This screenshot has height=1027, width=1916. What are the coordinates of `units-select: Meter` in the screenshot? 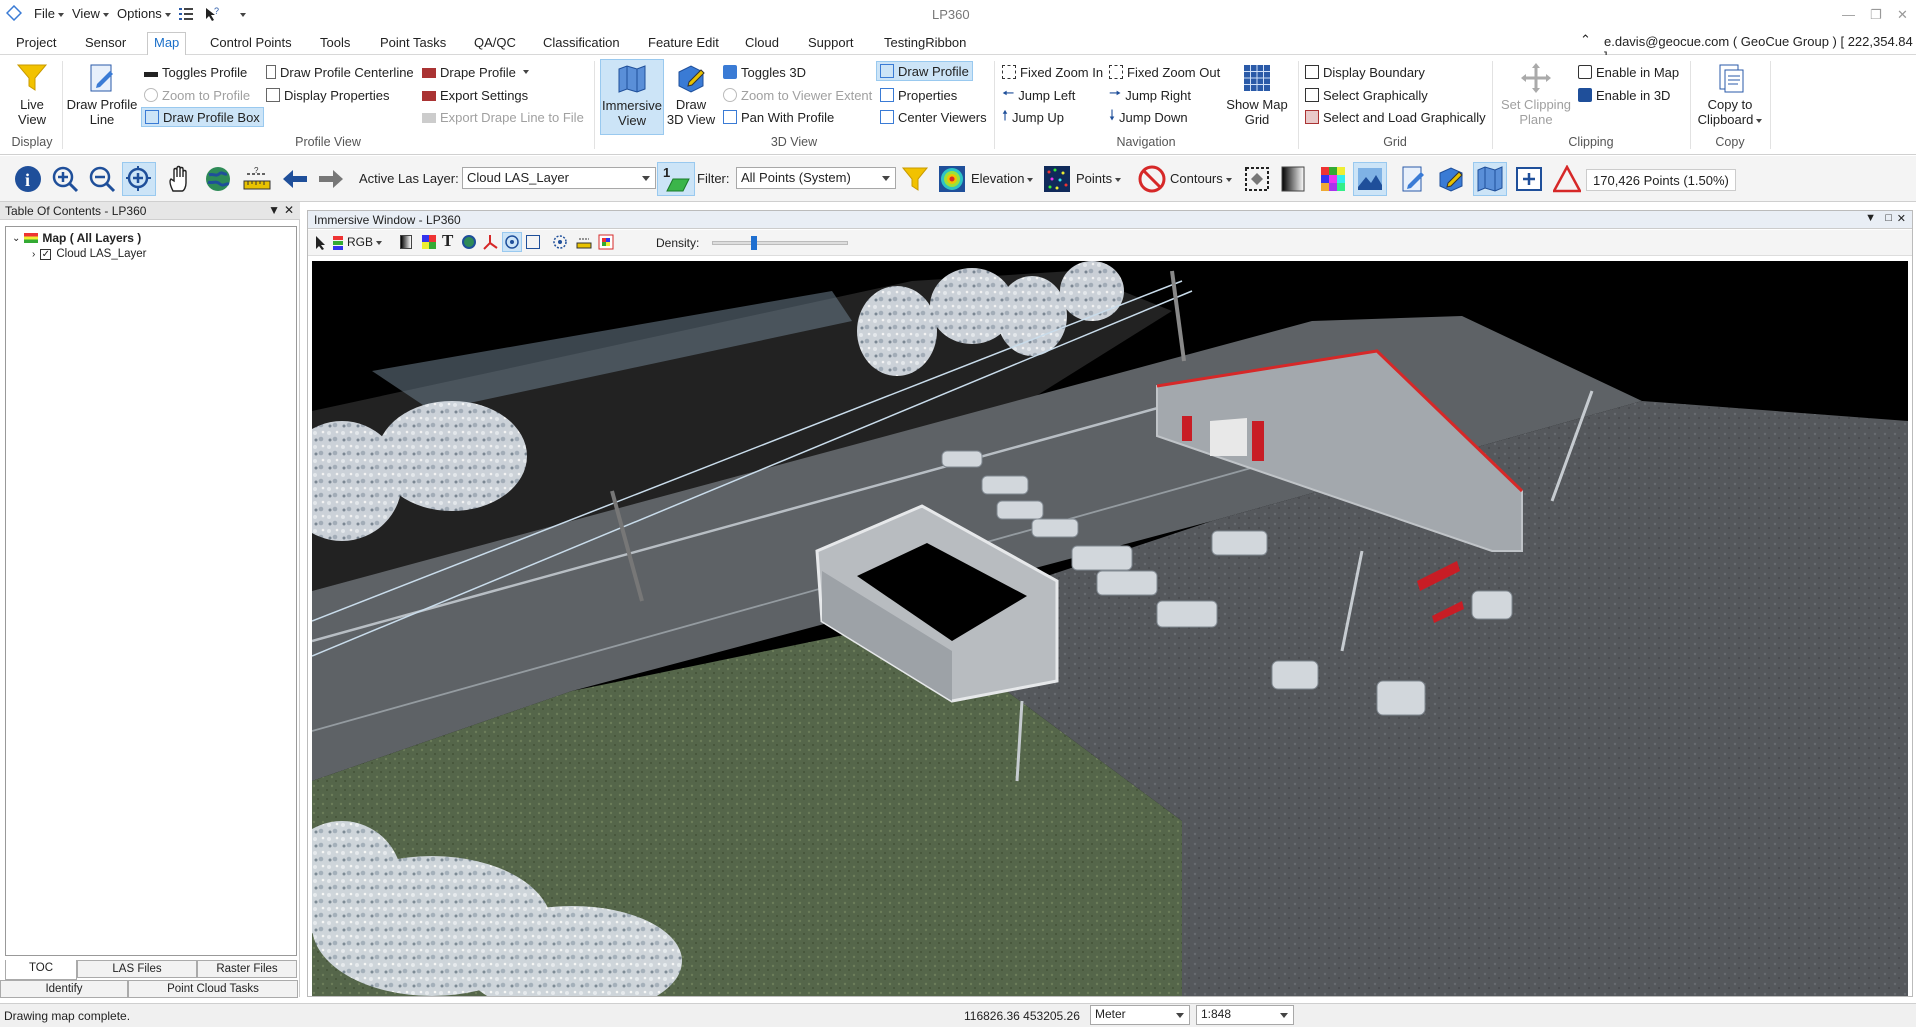 It's located at (1140, 1015).